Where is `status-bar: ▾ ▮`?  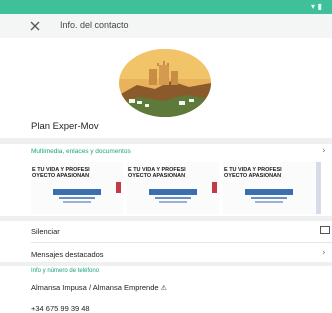 status-bar: ▾ ▮ is located at coordinates (166, 7).